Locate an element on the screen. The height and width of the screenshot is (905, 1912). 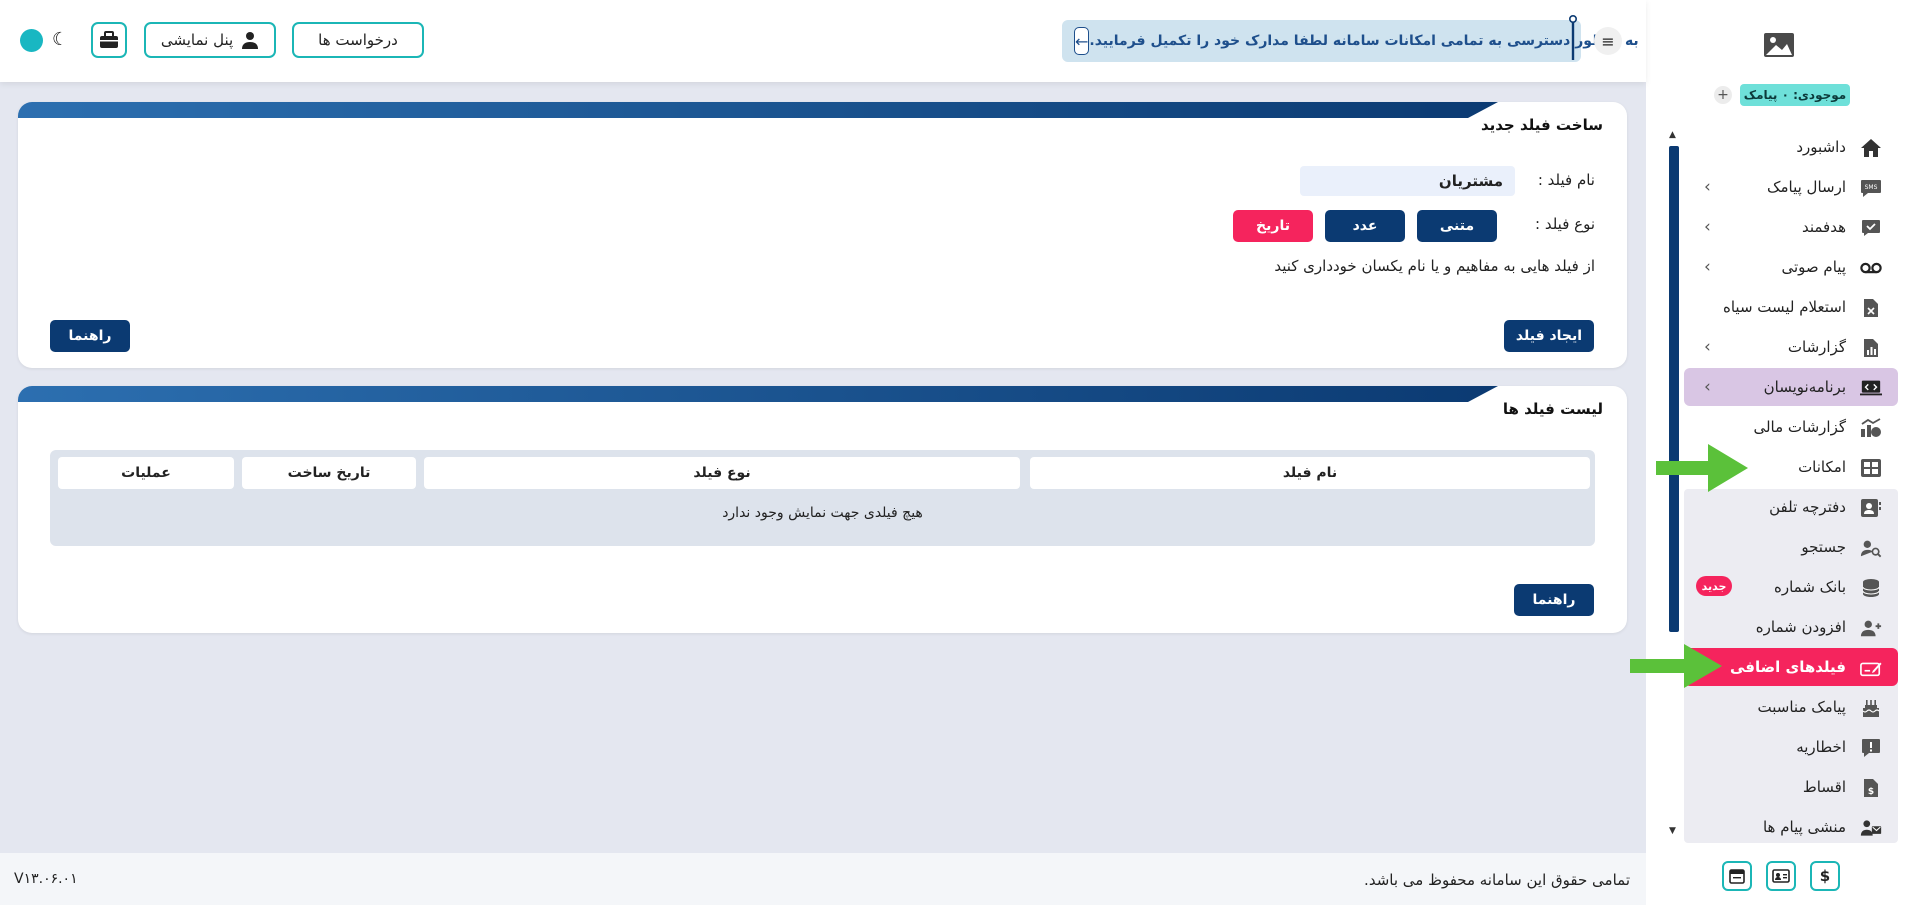
toggle-knob is located at coordinates (31, 40).